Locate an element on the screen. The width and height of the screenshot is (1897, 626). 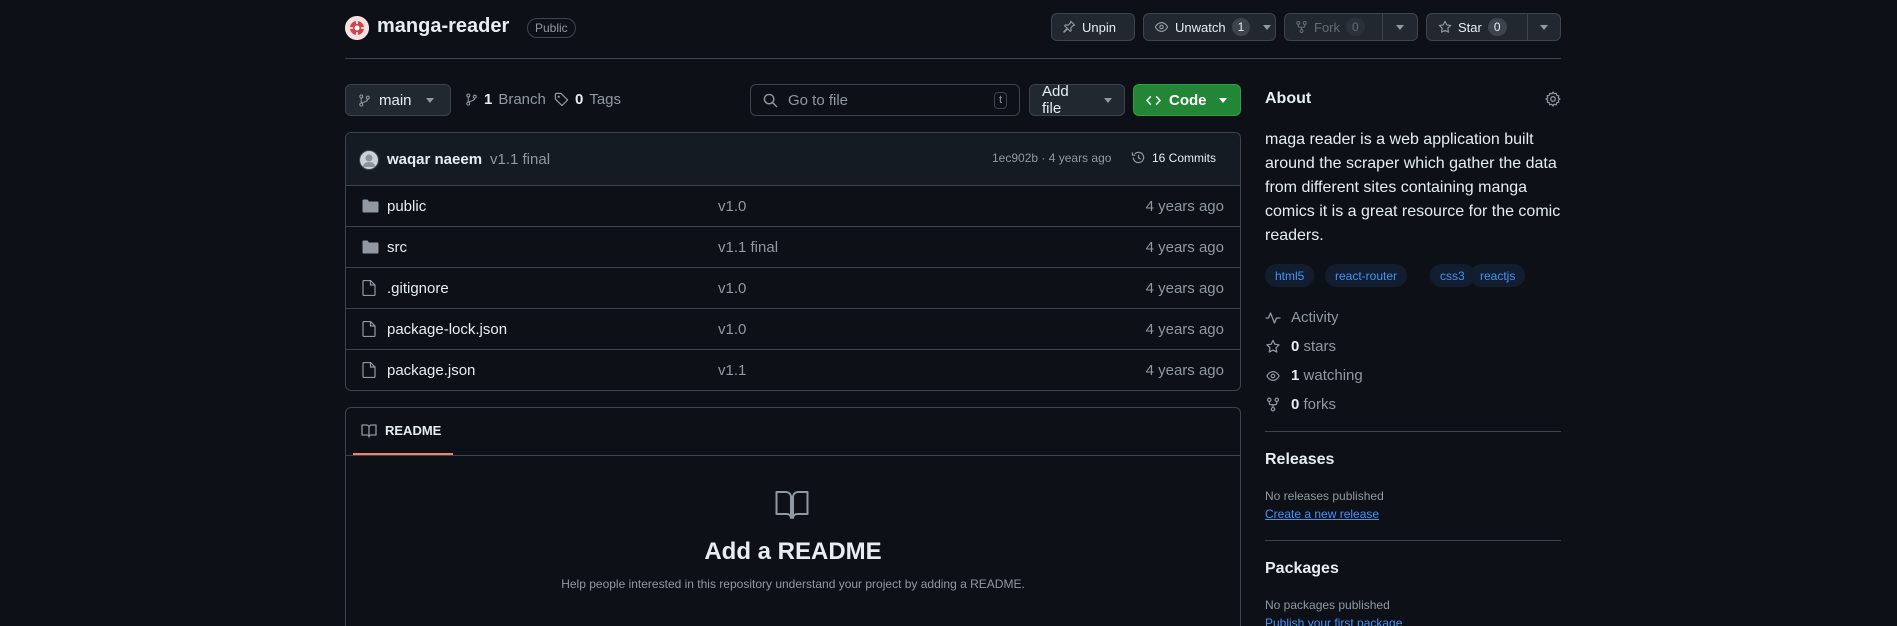
forks-link: 0 forks is located at coordinates (1300, 404).